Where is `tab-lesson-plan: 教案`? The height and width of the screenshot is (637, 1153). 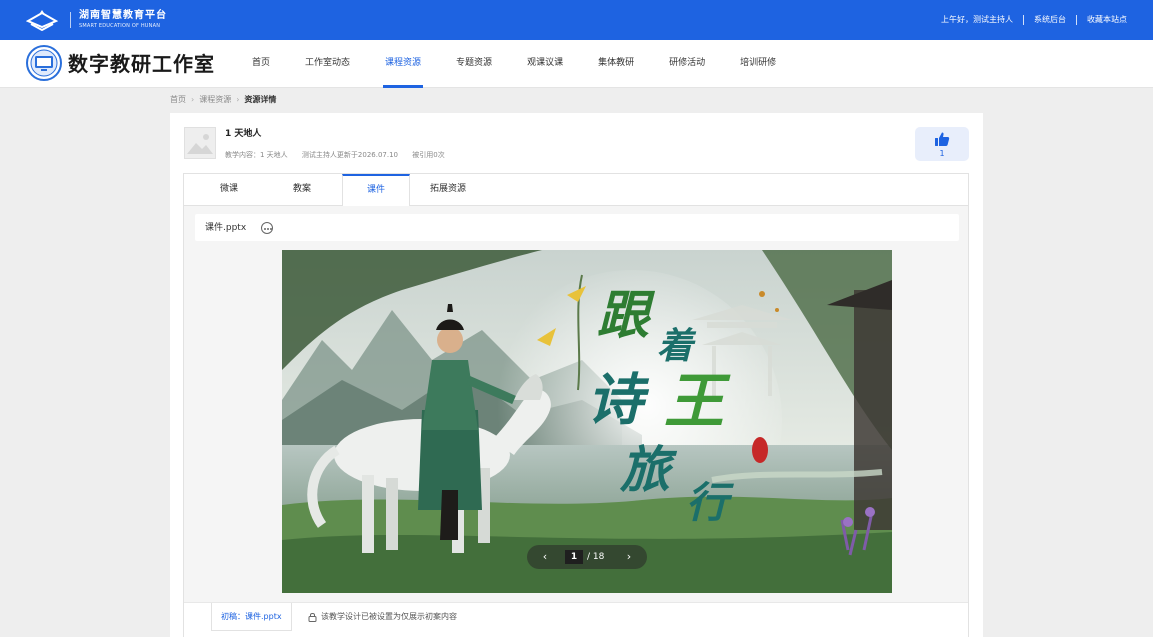
tab-lesson-plan: 教案 is located at coordinates (302, 190).